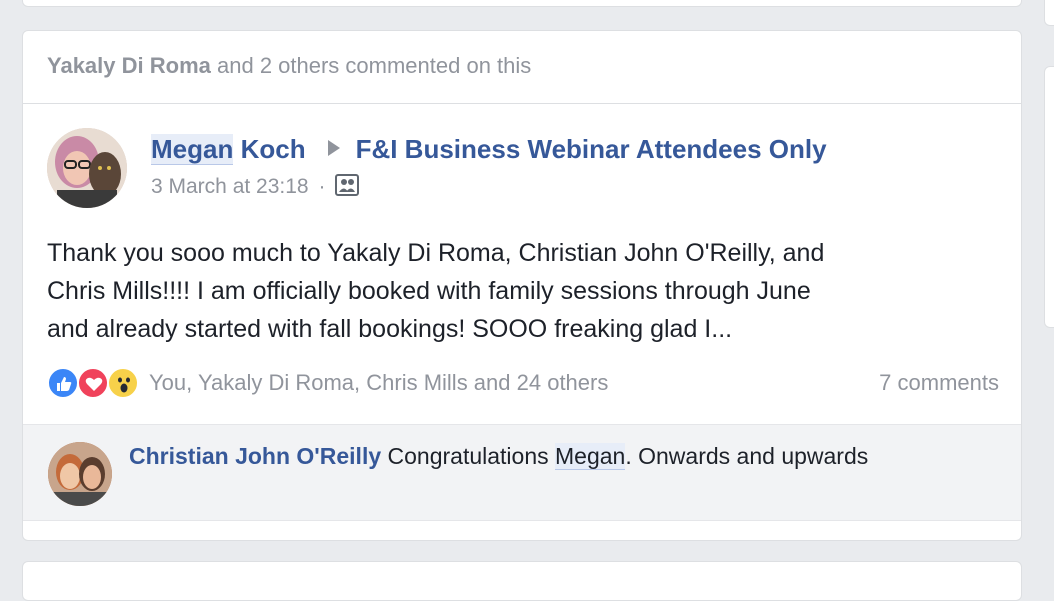 Image resolution: width=1054 pixels, height=601 pixels. Describe the element at coordinates (468, 456) in the screenshot. I see `comment-body: Congratulations` at that location.